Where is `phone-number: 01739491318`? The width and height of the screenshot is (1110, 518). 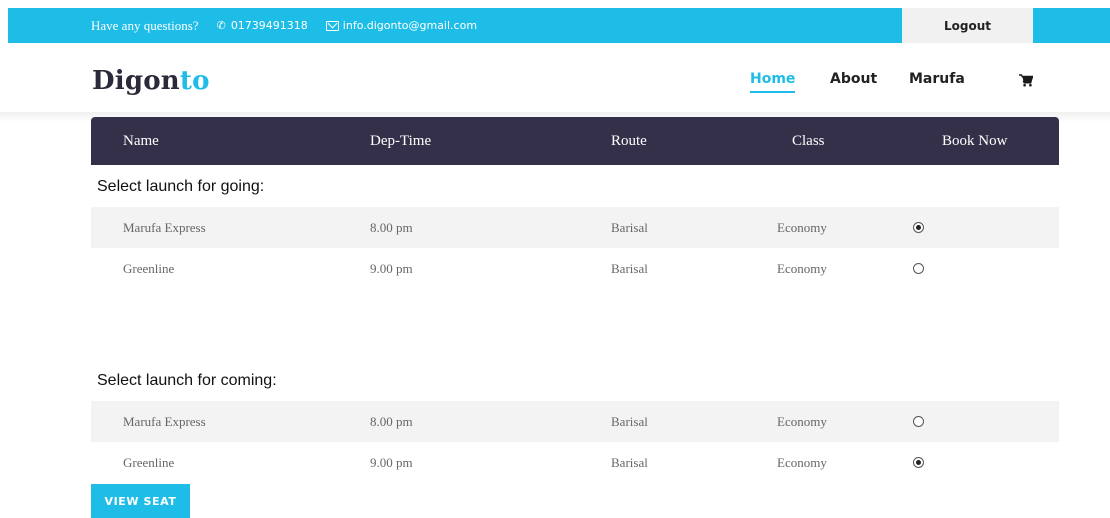 phone-number: 01739491318 is located at coordinates (269, 25).